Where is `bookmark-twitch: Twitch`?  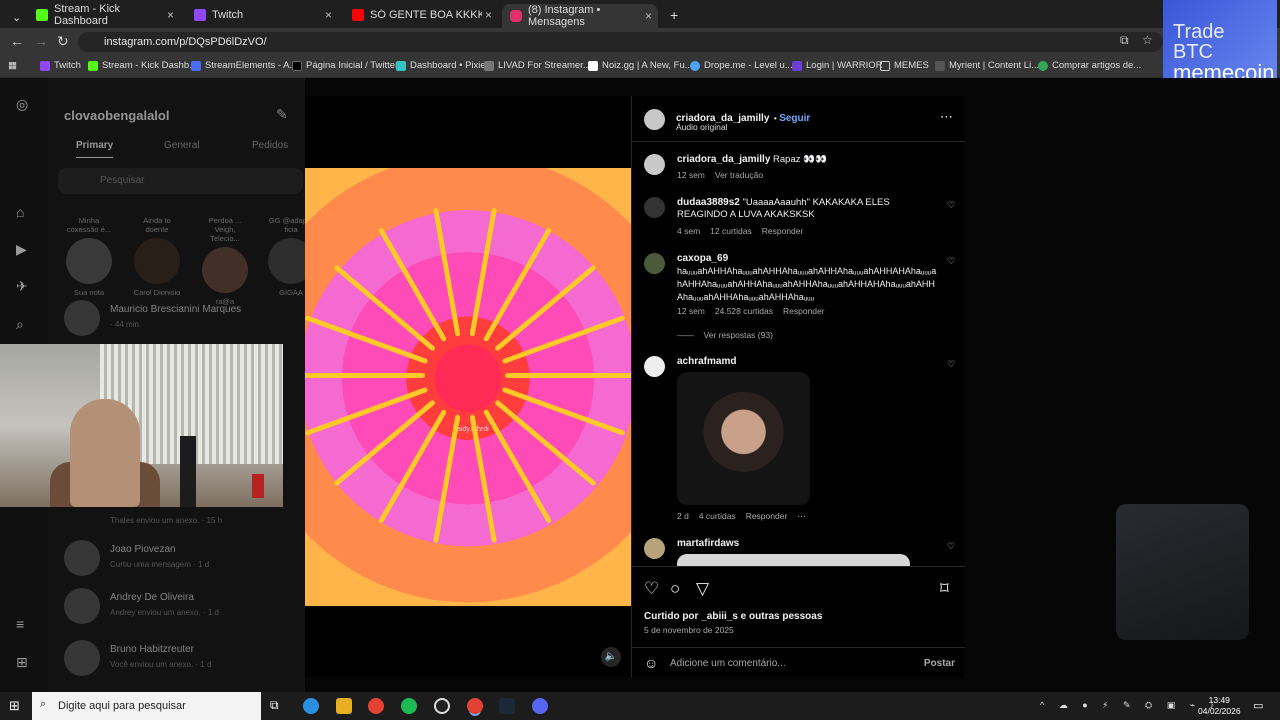 bookmark-twitch: Twitch is located at coordinates (60, 65).